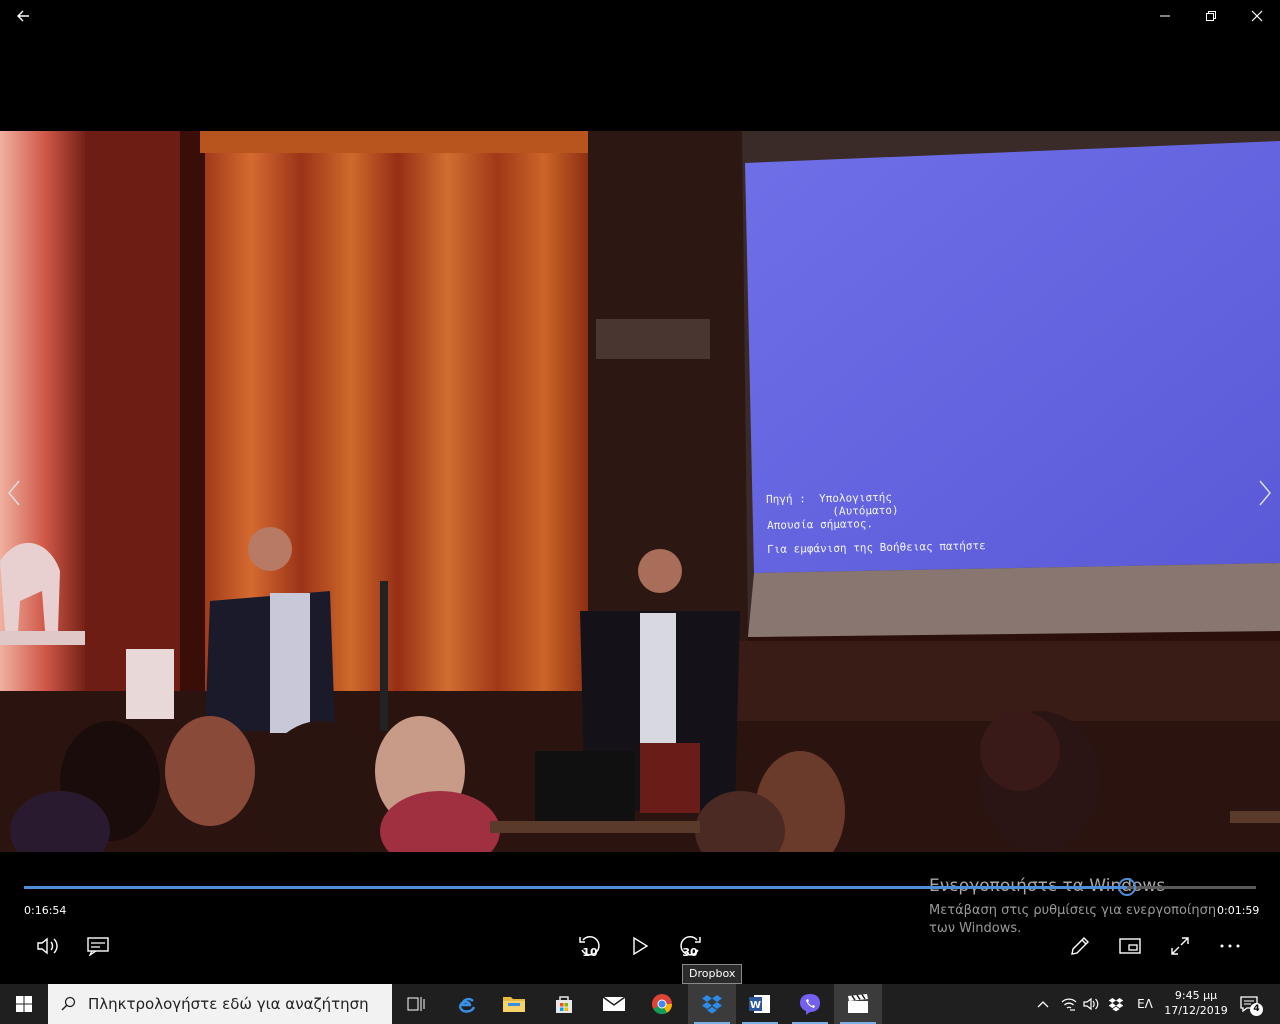 The height and width of the screenshot is (1024, 1280). What do you see at coordinates (1238, 910) in the screenshot?
I see `remaining-time: 0:01:59` at bounding box center [1238, 910].